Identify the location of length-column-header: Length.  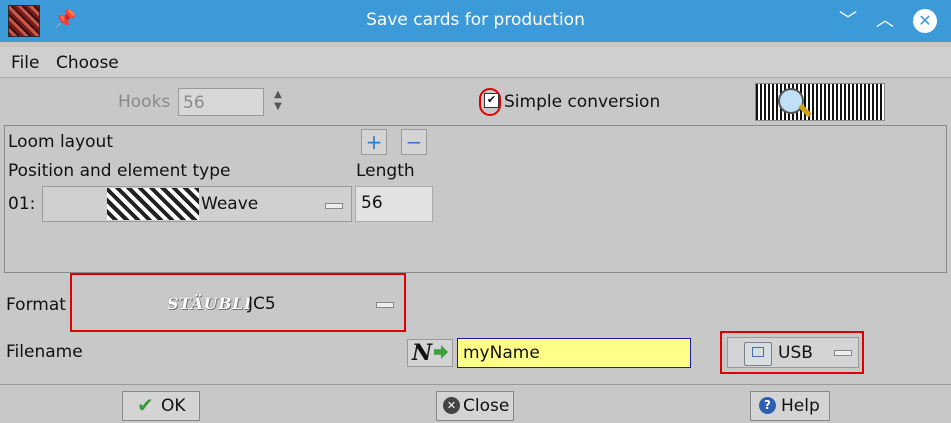
(385, 171).